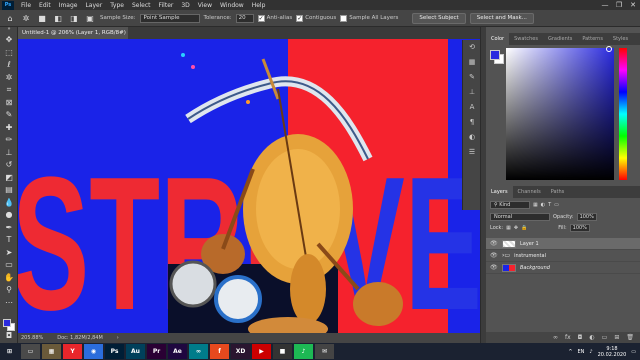 Image resolution: width=640 pixels, height=360 pixels. What do you see at coordinates (240, 351) in the screenshot?
I see `taskbar-app-icon: XD` at bounding box center [240, 351].